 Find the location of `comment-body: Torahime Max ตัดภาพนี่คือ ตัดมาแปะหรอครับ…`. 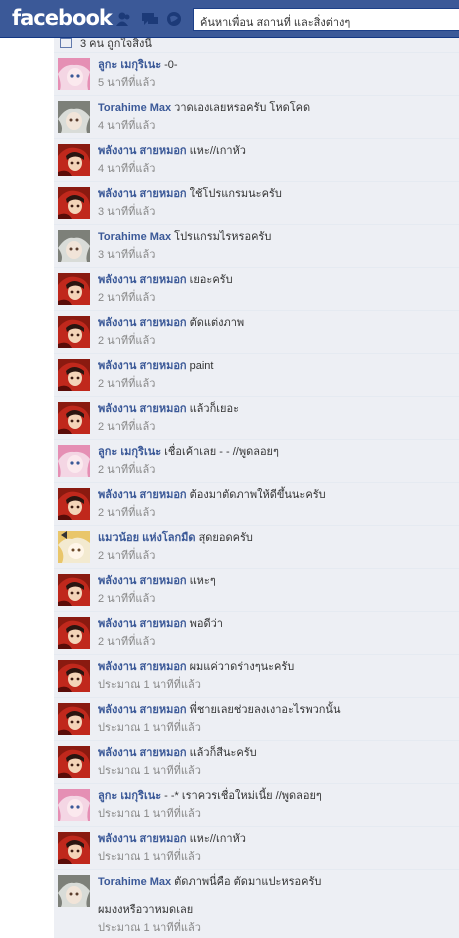

comment-body: Torahime Max ตัดภาพนี่คือ ตัดมาแปะหรอครับ… is located at coordinates (275, 905).